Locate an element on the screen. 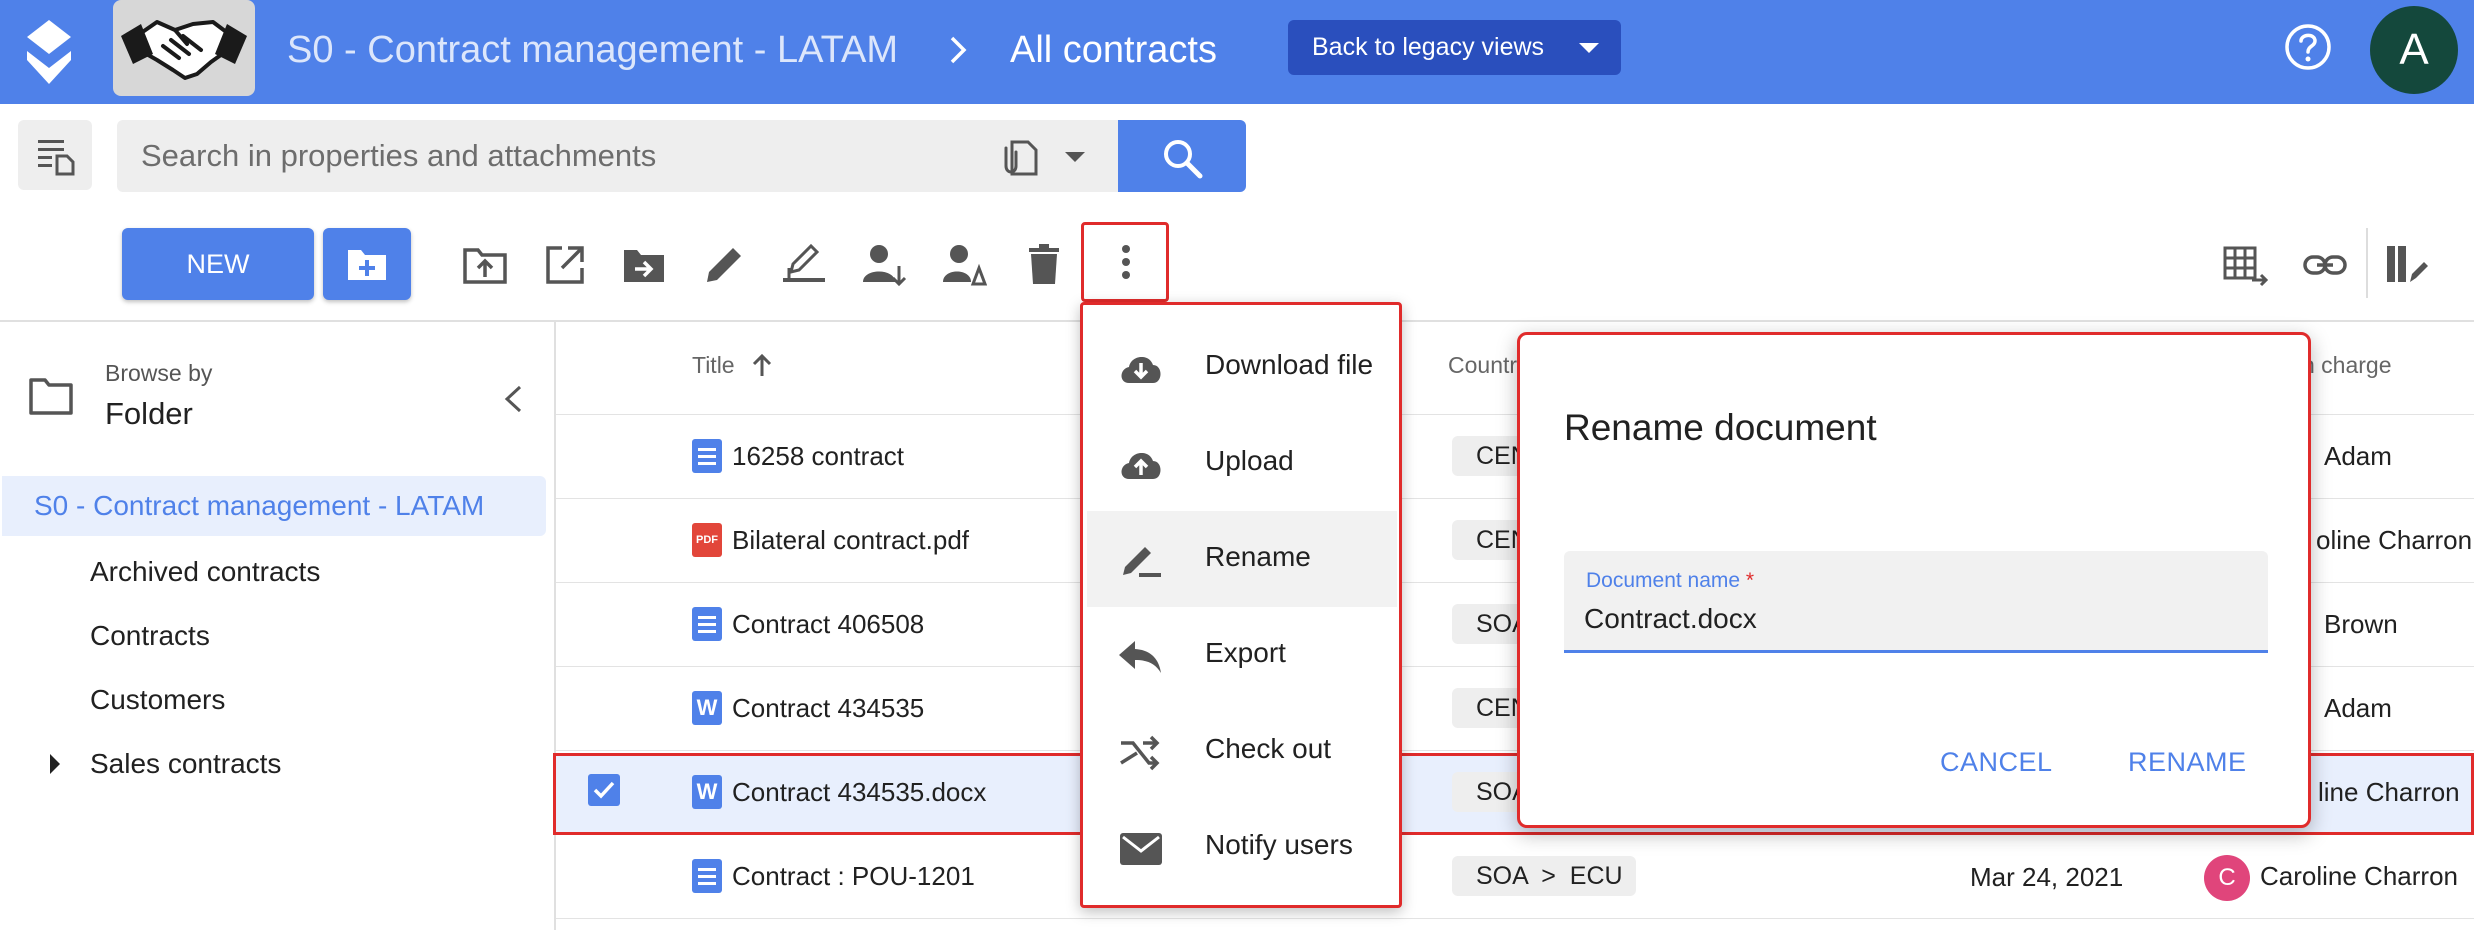 Image resolution: width=2474 pixels, height=930 pixels. search-button is located at coordinates (1182, 156).